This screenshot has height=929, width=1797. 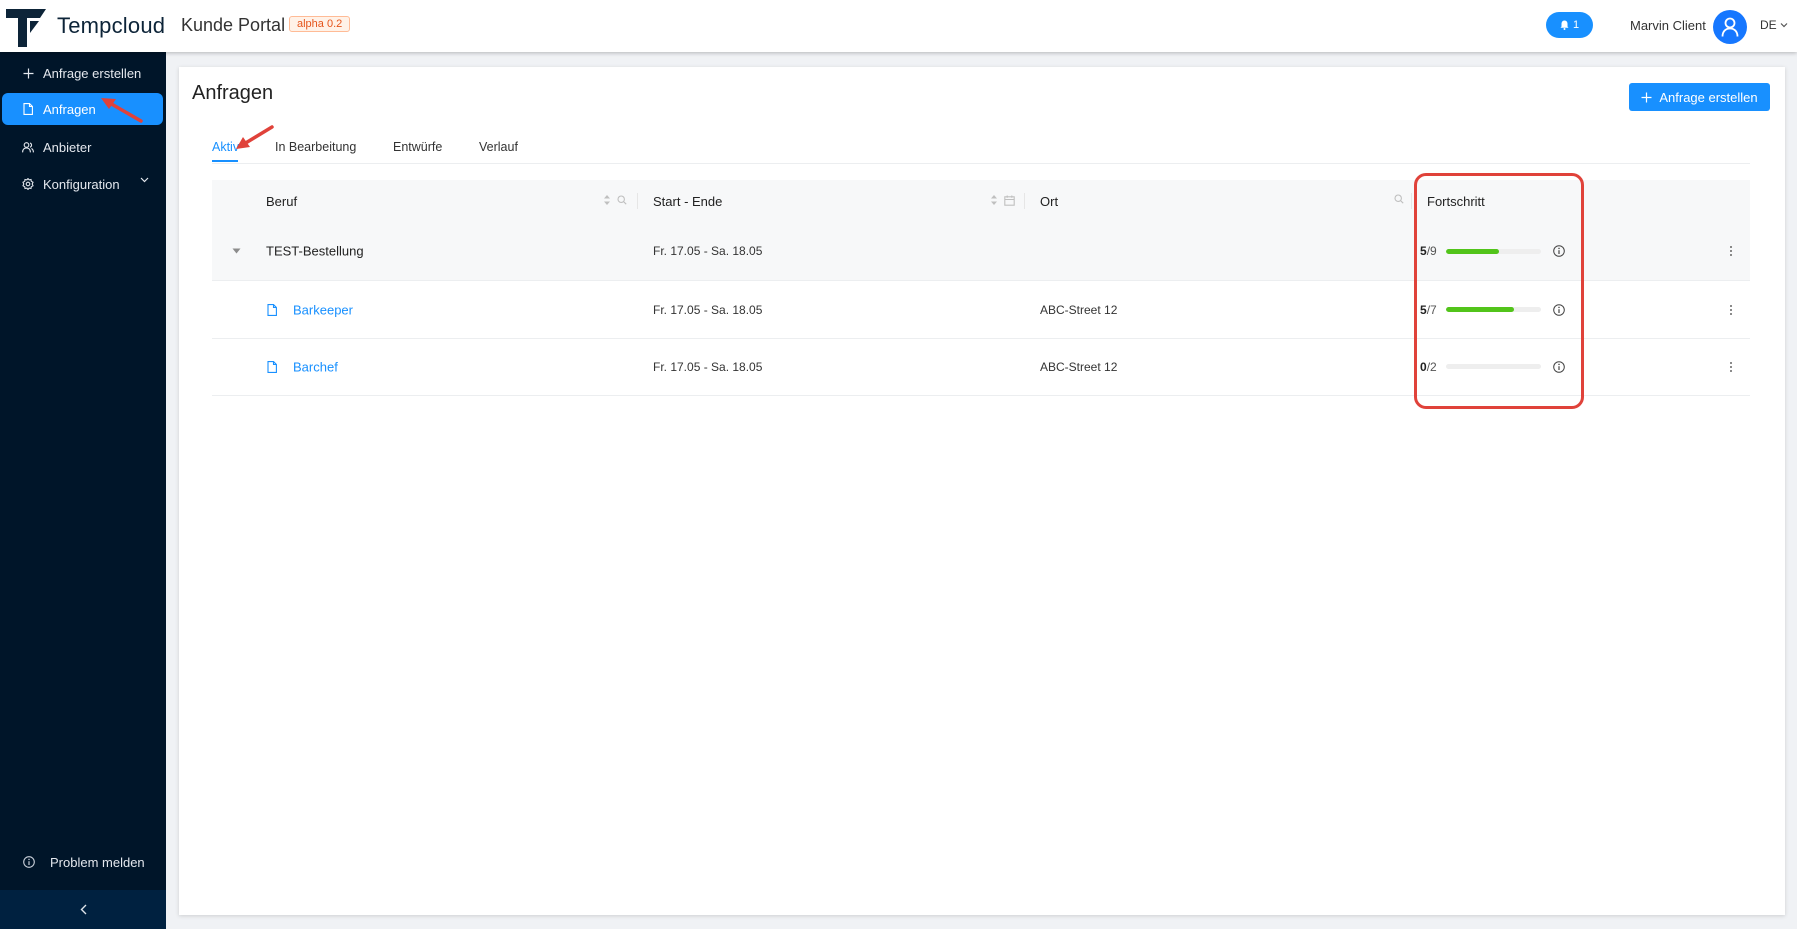 What do you see at coordinates (708, 251) in the screenshot?
I see `group-dates: Fr. 17.05 - Sa. 18.05` at bounding box center [708, 251].